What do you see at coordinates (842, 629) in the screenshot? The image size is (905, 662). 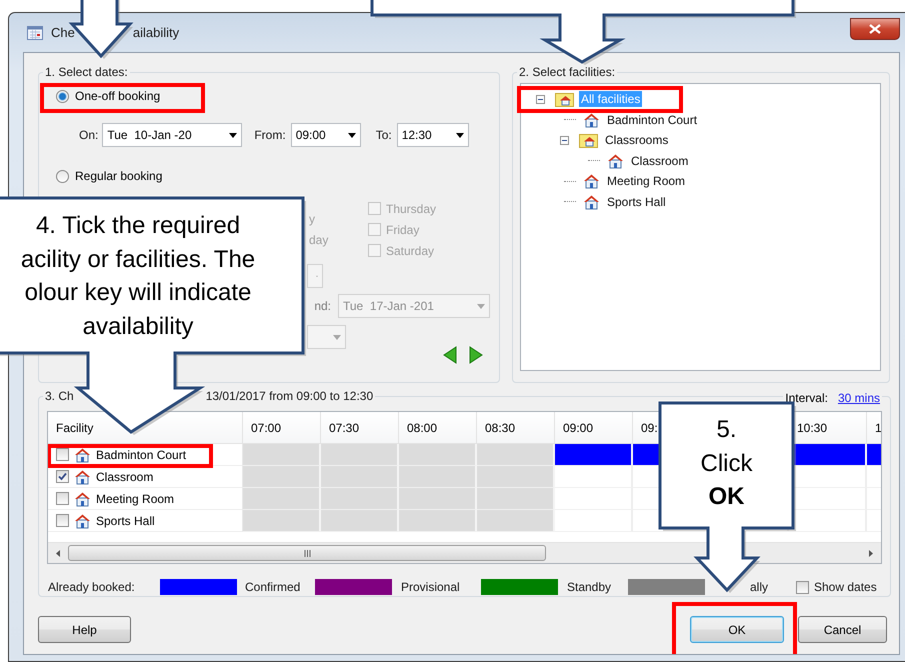 I see `dialog-button: Cancel` at bounding box center [842, 629].